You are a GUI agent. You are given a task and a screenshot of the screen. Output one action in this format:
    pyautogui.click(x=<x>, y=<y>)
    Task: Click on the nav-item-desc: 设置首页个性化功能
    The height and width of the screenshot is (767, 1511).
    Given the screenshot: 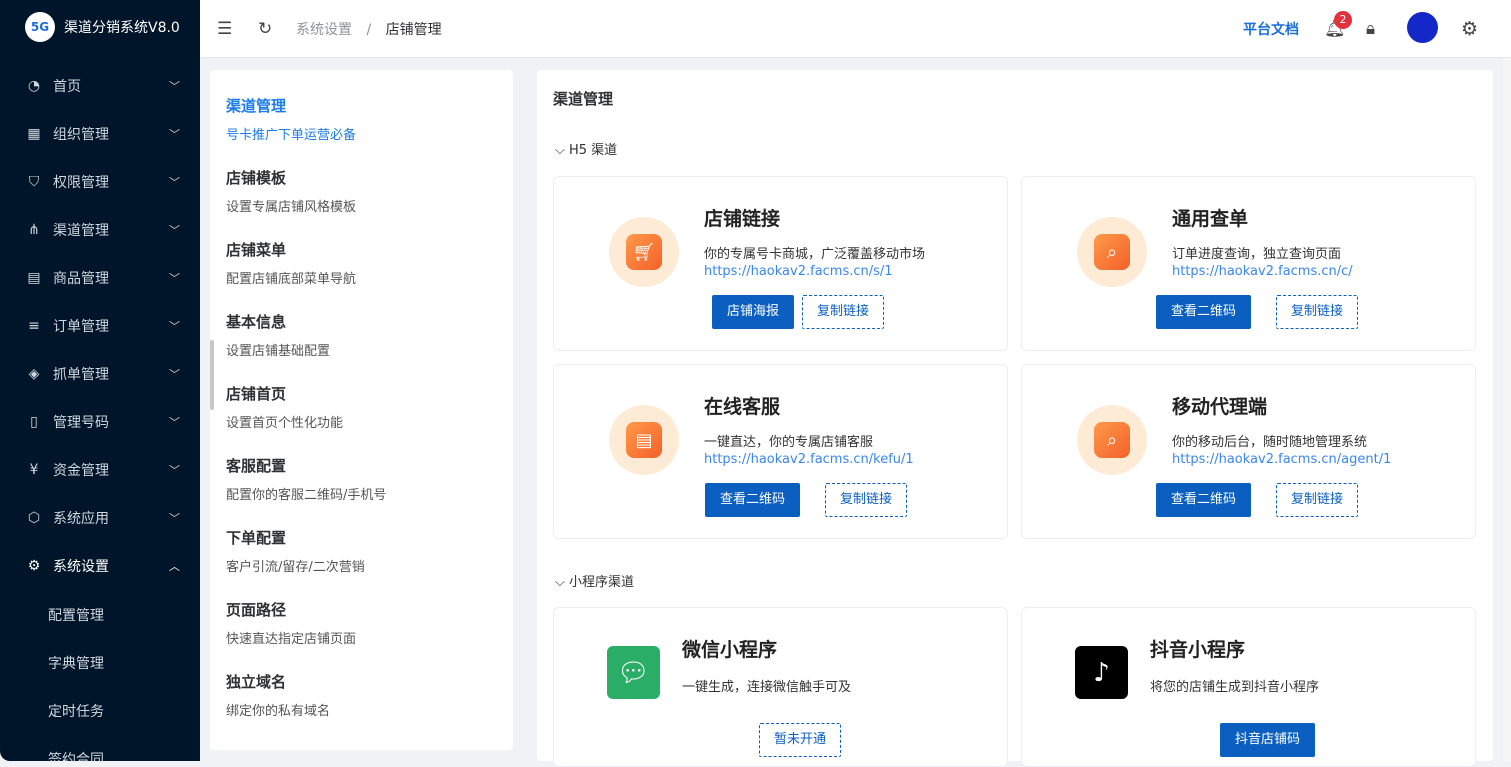 What is the action you would take?
    pyautogui.click(x=285, y=423)
    